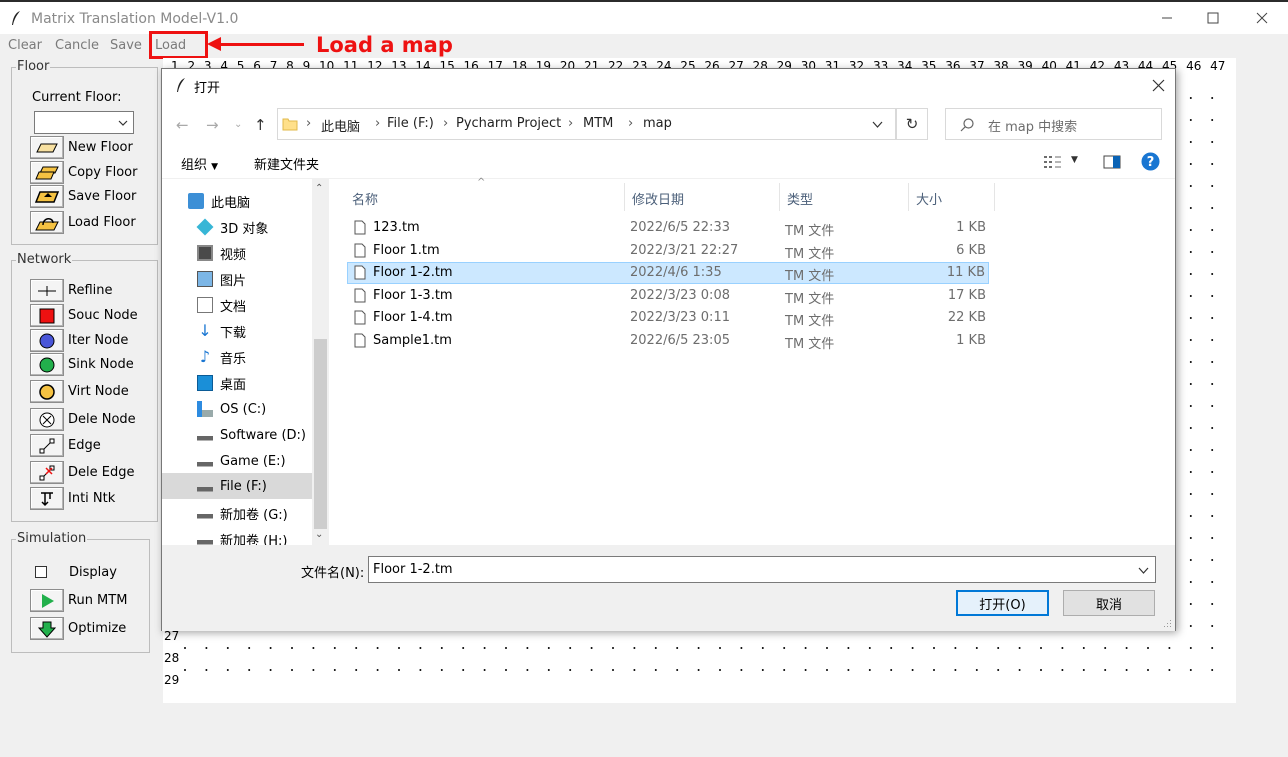  I want to click on nav-item-drive-d: Software (D:), so click(251, 435).